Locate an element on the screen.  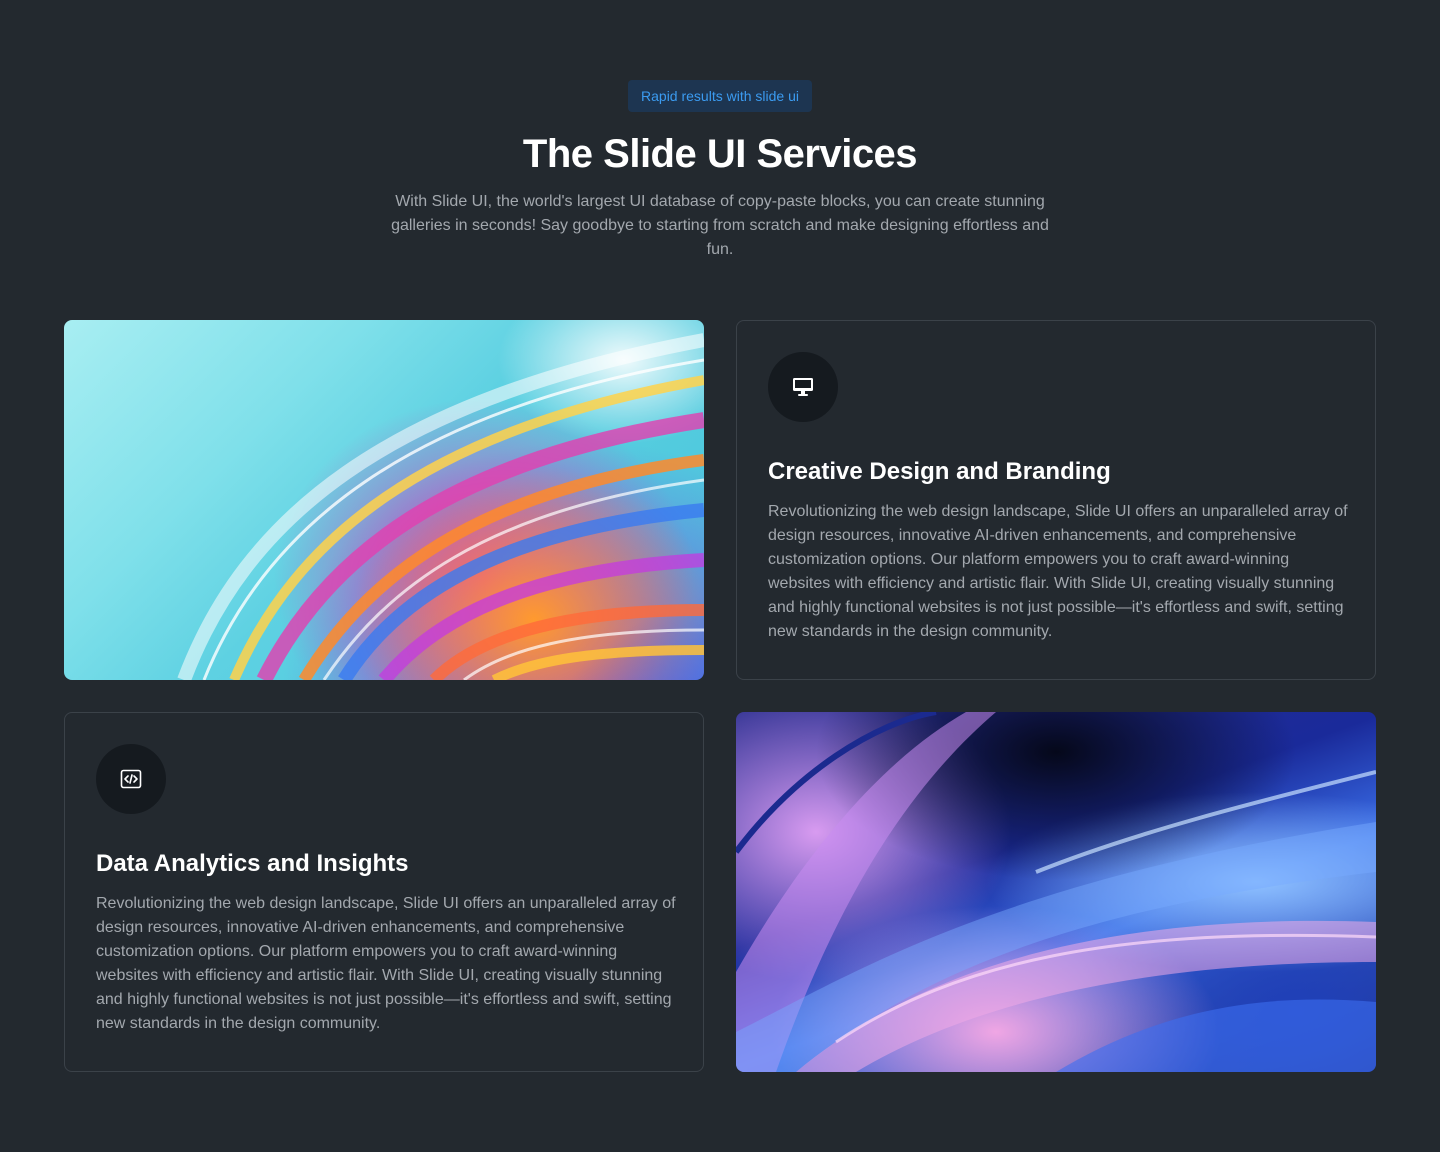
abstract-waves-image is located at coordinates (1056, 892).